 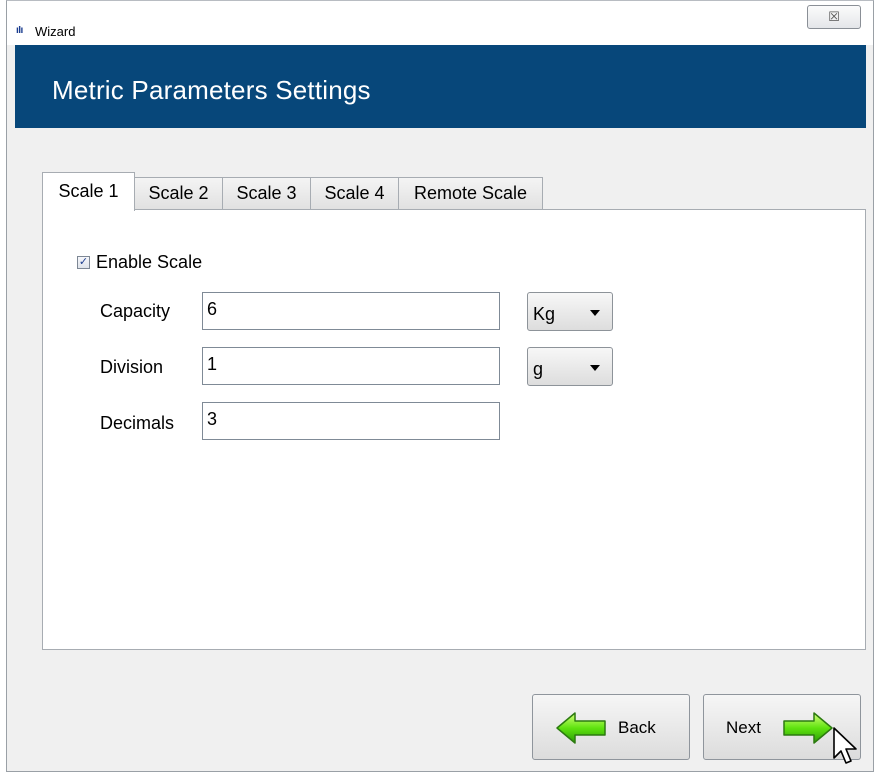 What do you see at coordinates (19, 30) in the screenshot?
I see `app-icon: ıIı` at bounding box center [19, 30].